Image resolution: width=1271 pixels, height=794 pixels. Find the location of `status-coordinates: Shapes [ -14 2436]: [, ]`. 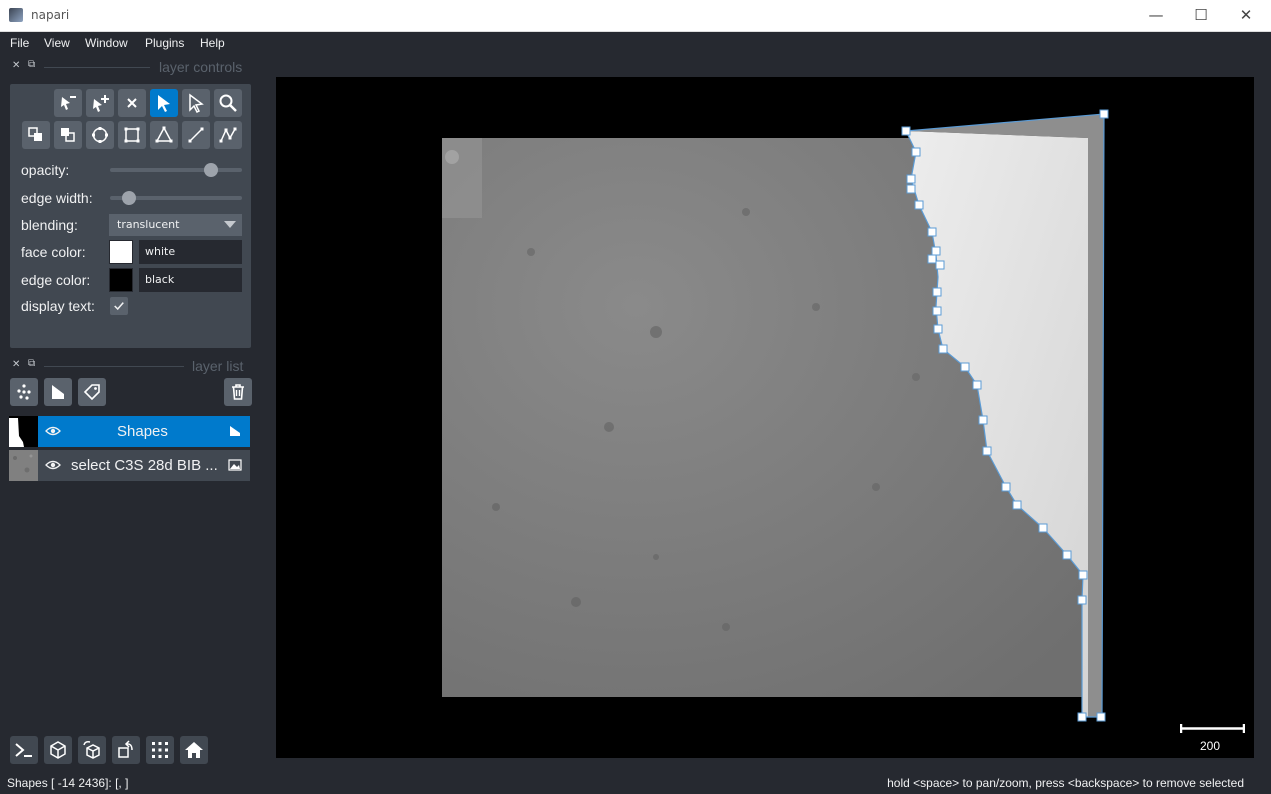

status-coordinates: Shapes [ -14 2436]: [, ] is located at coordinates (68, 783).